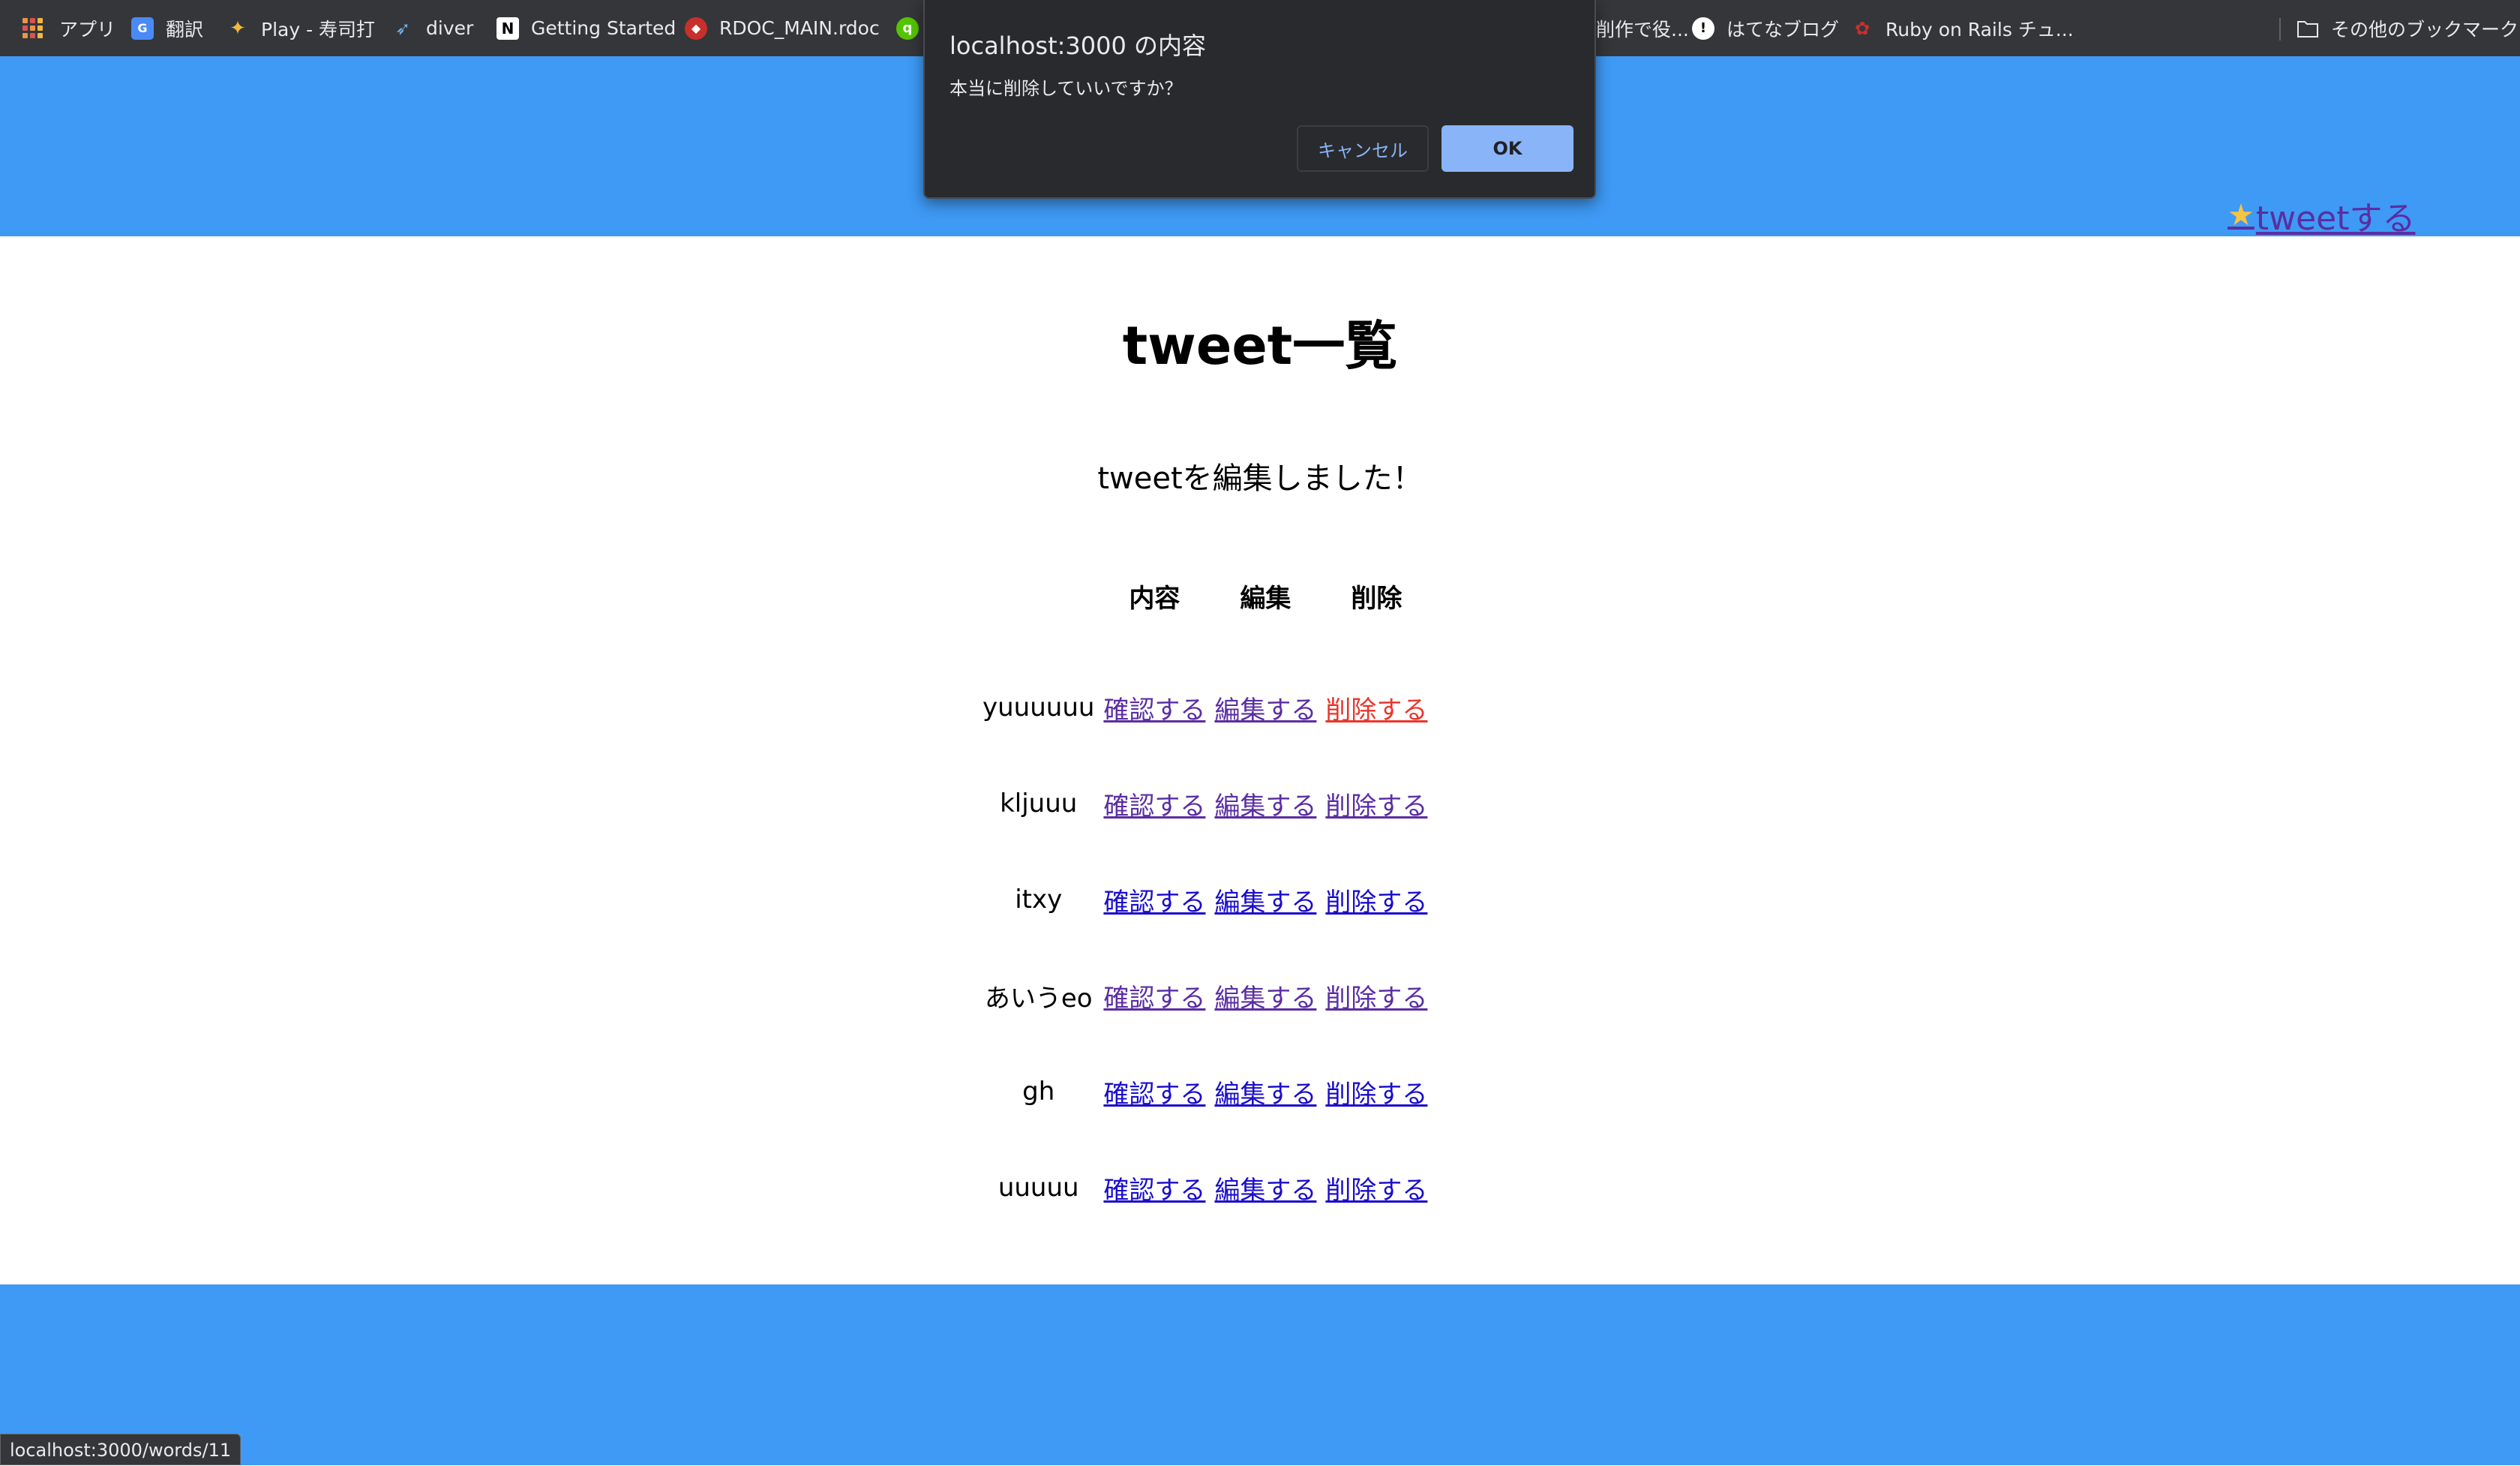  What do you see at coordinates (1260, 1374) in the screenshot?
I see `site-footer` at bounding box center [1260, 1374].